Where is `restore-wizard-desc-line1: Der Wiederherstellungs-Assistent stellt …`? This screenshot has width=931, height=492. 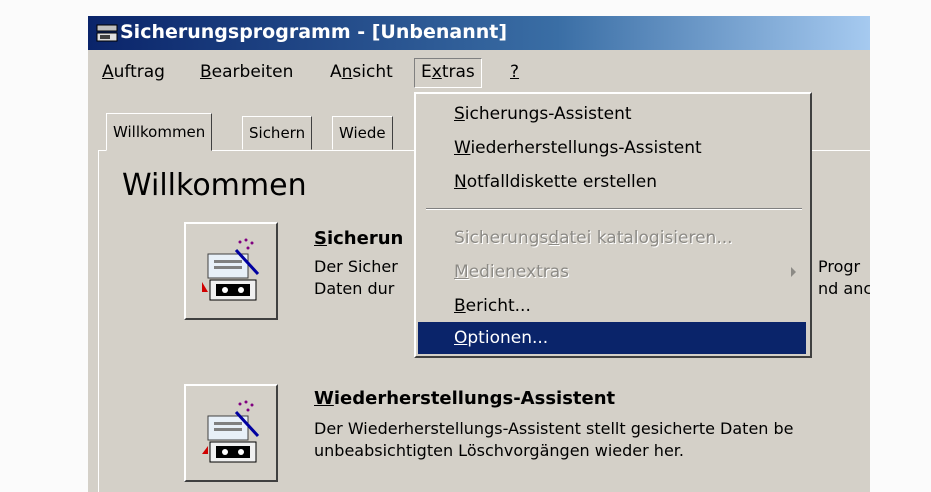 restore-wizard-desc-line1: Der Wiederherstellungs-Assistent stellt … is located at coordinates (554, 428).